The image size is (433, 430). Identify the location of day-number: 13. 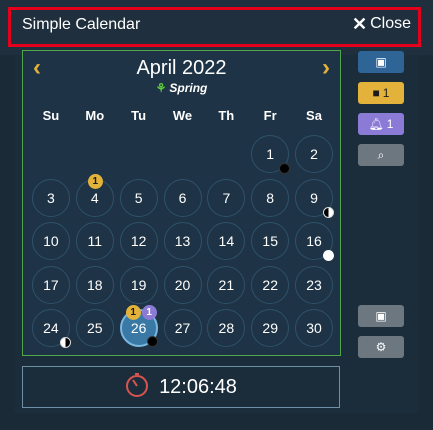
(182, 241).